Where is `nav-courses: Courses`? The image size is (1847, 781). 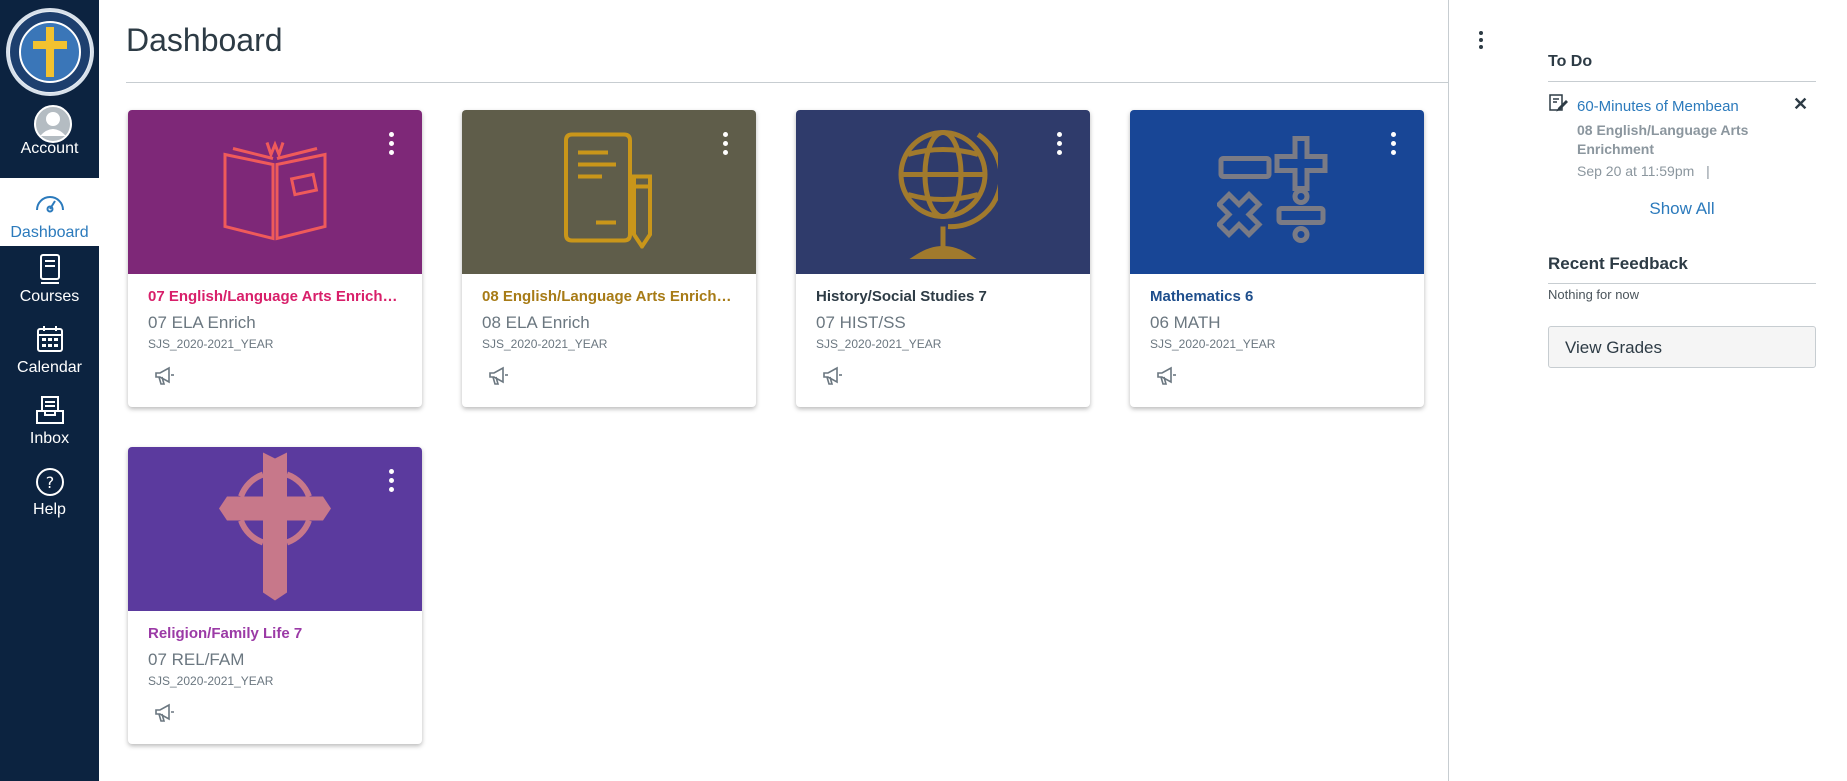 nav-courses: Courses is located at coordinates (49, 285).